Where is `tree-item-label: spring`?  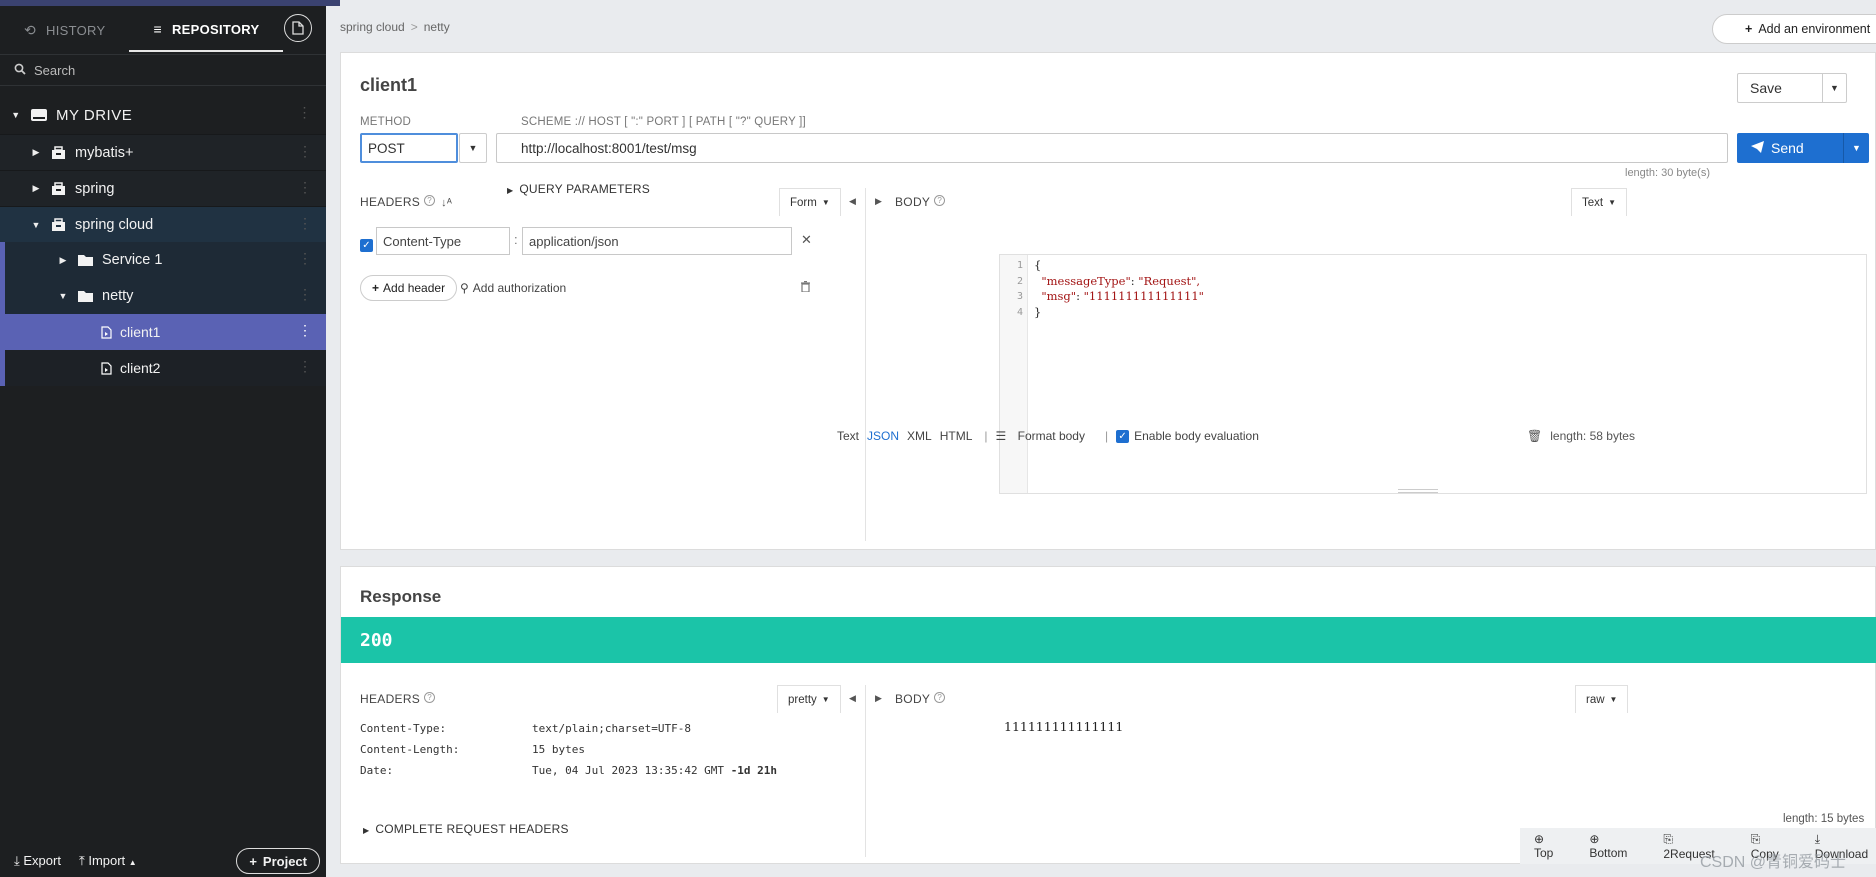 tree-item-label: spring is located at coordinates (95, 188).